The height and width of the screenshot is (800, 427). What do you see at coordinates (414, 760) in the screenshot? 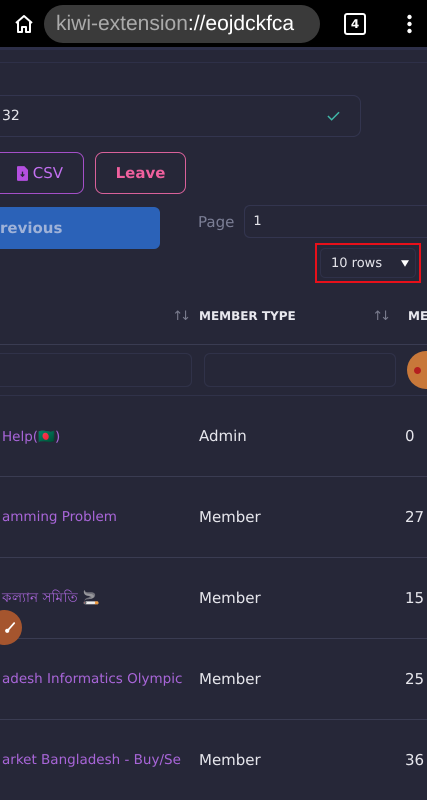
I see `table-cell: 36` at bounding box center [414, 760].